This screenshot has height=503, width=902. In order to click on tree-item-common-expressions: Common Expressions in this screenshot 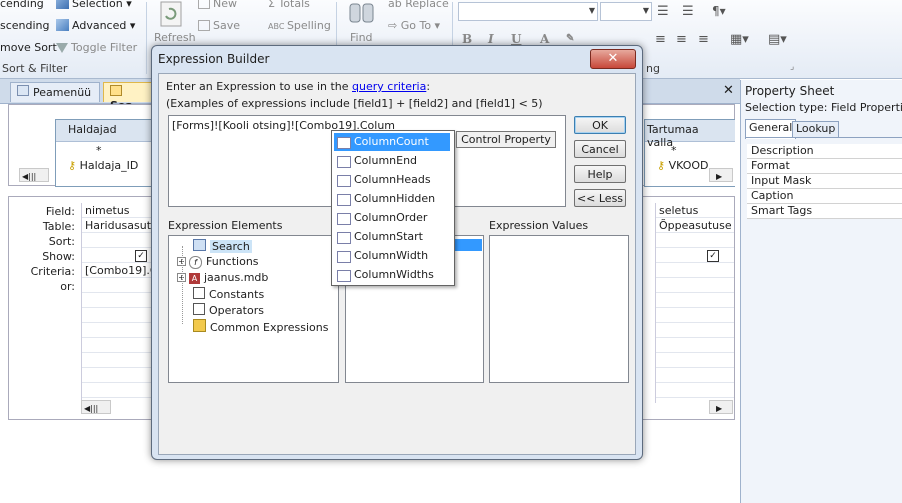, I will do `click(260, 326)`.